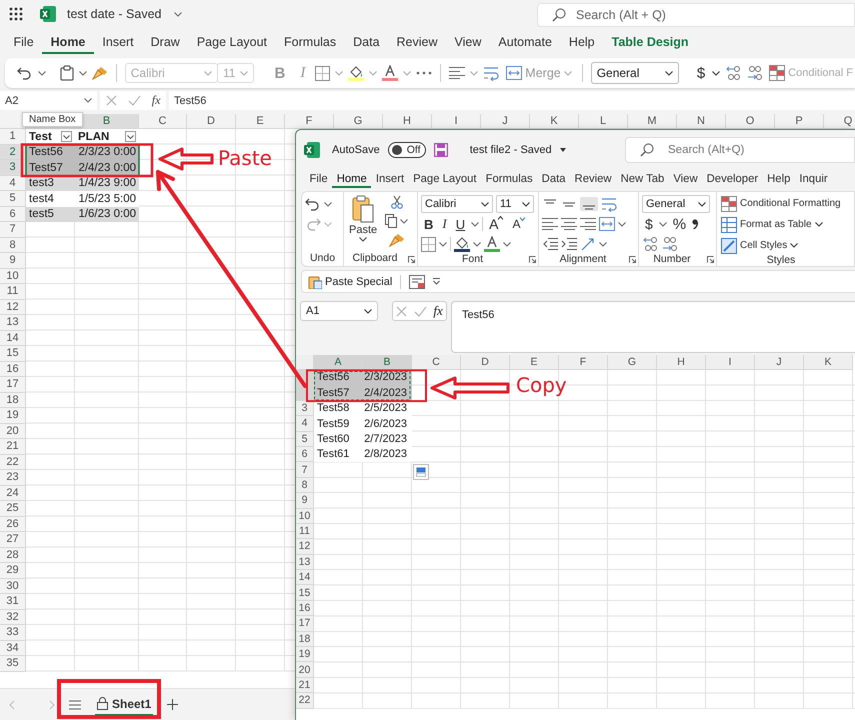 This screenshot has width=855, height=720. I want to click on save-icon, so click(441, 150).